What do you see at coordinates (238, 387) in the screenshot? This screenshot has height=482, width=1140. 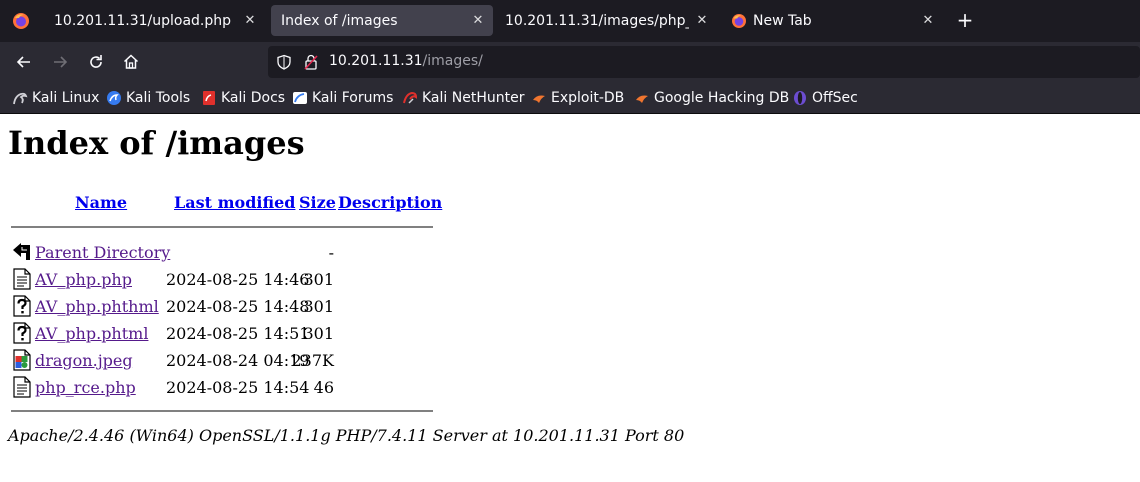 I see `file-modified: 2024-08-25 14:54` at bounding box center [238, 387].